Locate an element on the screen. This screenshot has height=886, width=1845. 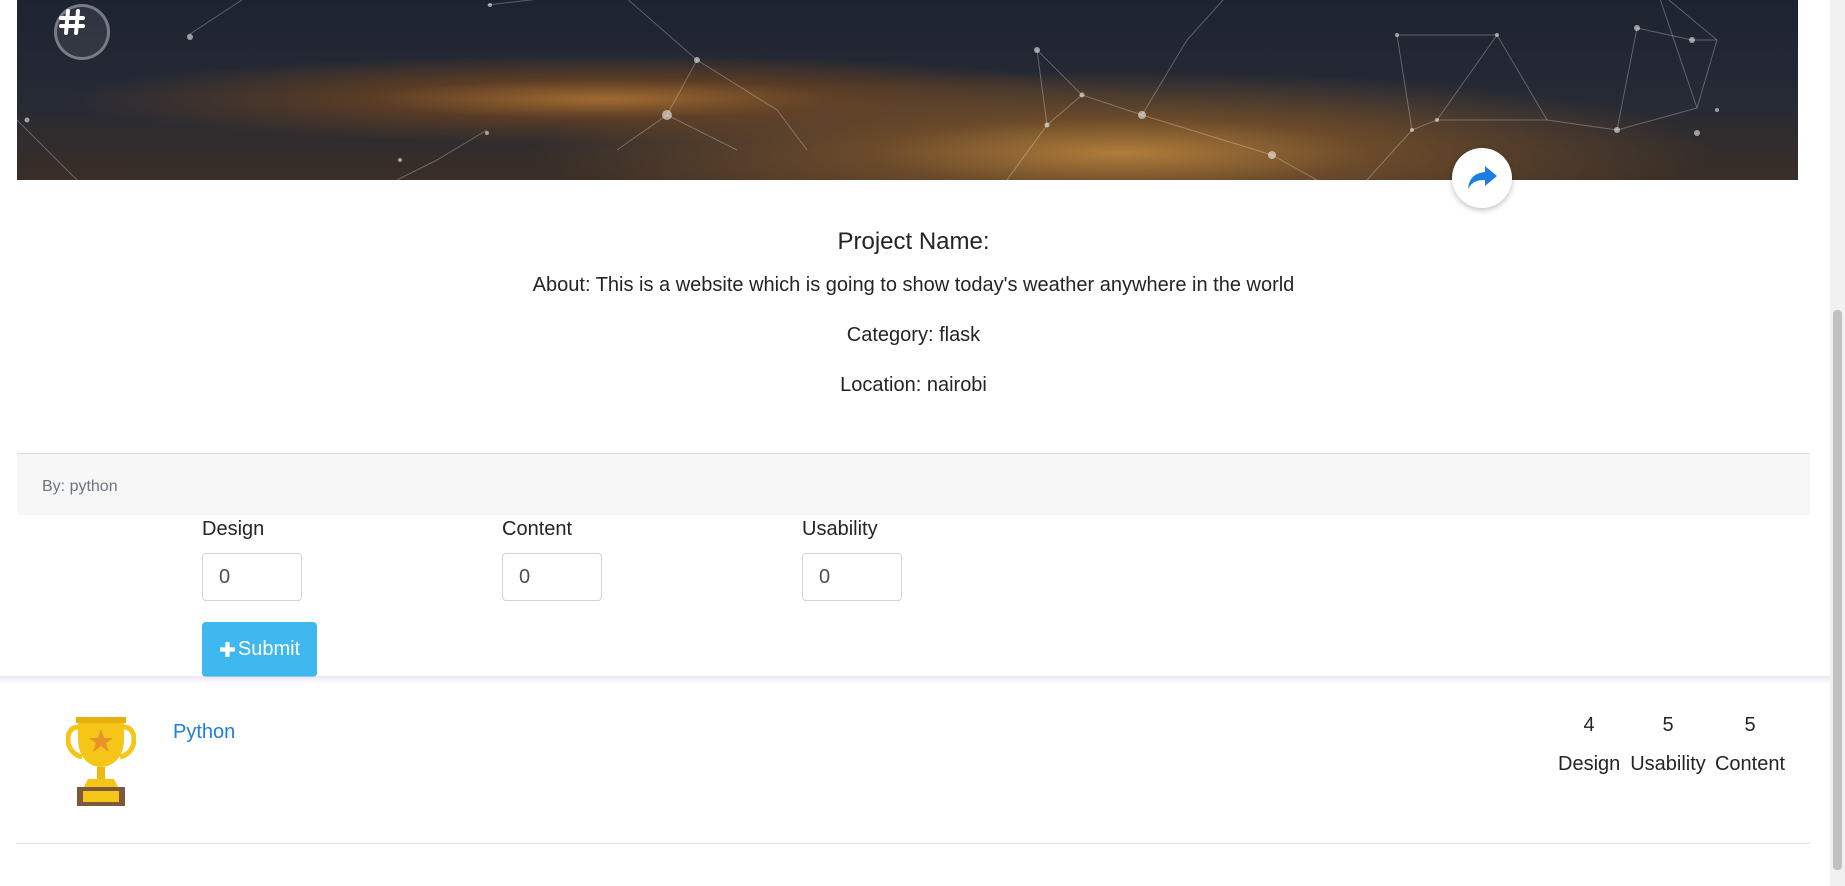
usability-score-value: 5 is located at coordinates (1668, 725).